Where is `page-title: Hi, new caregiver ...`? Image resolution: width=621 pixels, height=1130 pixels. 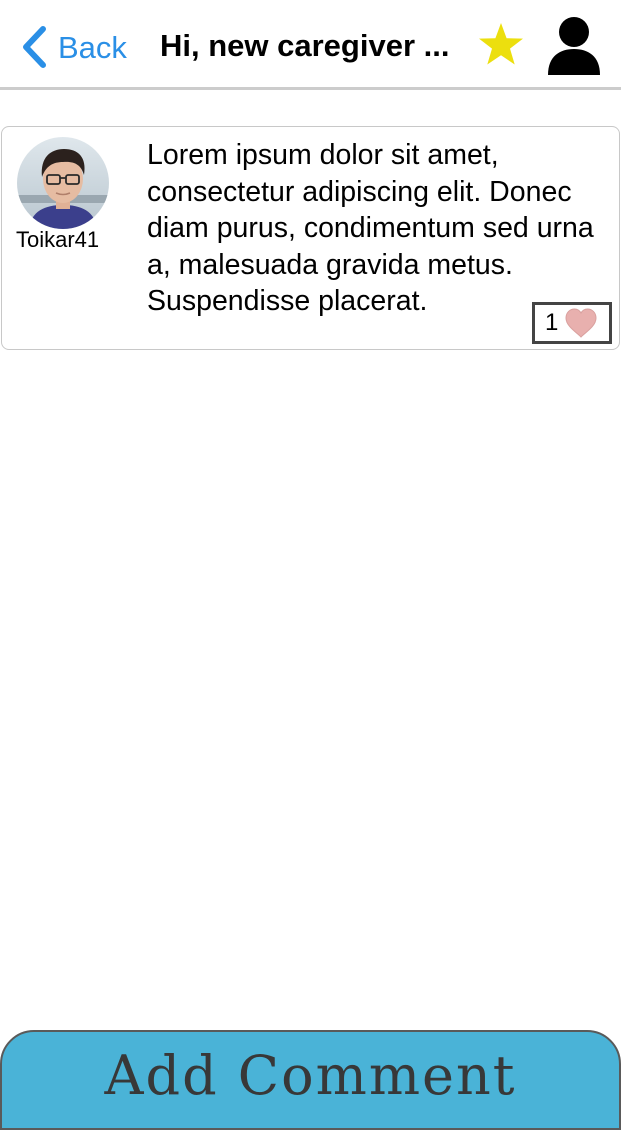 page-title: Hi, new caregiver ... is located at coordinates (305, 45).